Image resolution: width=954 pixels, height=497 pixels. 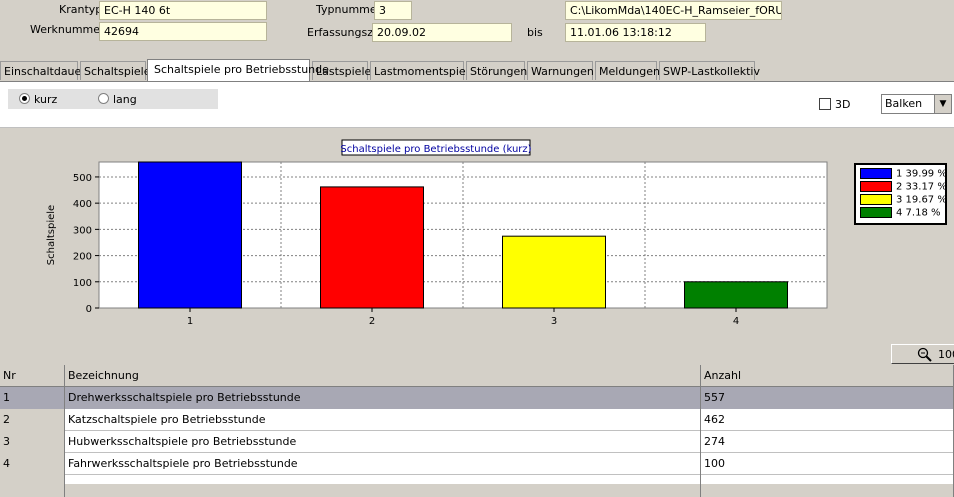 I want to click on radio-kurz-label: kurz, so click(x=45, y=99).